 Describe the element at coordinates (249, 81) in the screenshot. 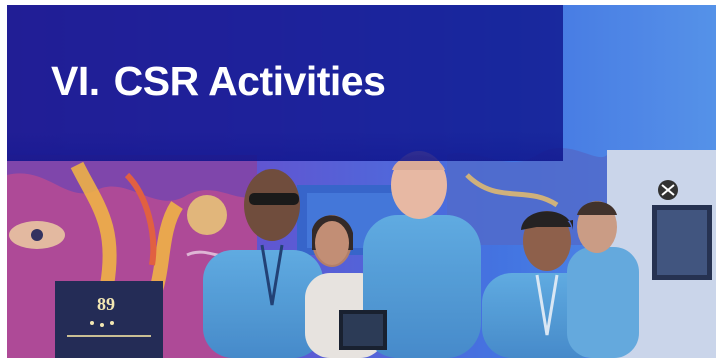

I see `section-title-text: CSR Activities` at that location.